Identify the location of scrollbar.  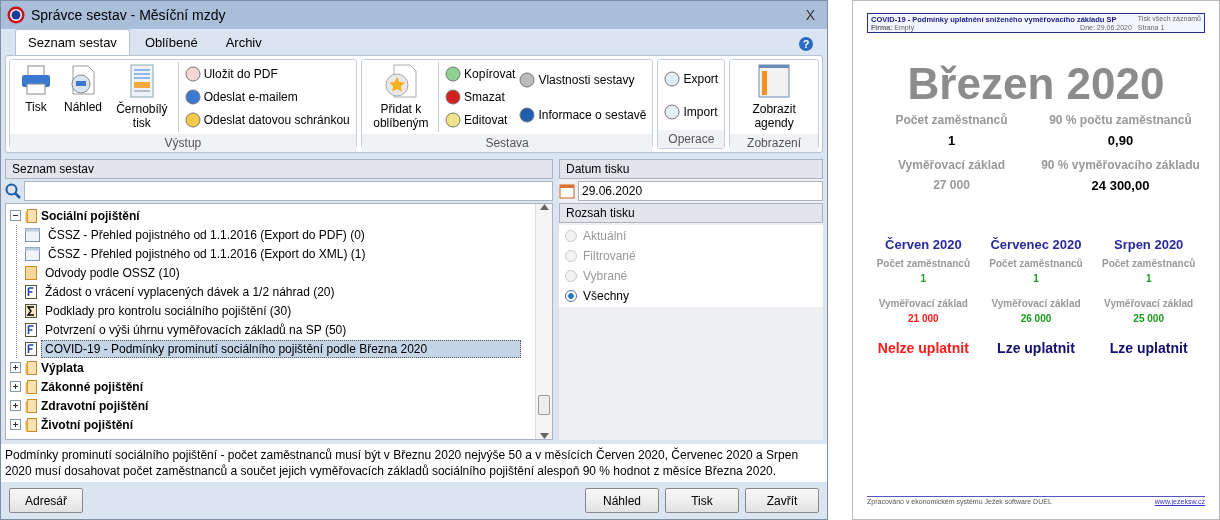
(543, 321).